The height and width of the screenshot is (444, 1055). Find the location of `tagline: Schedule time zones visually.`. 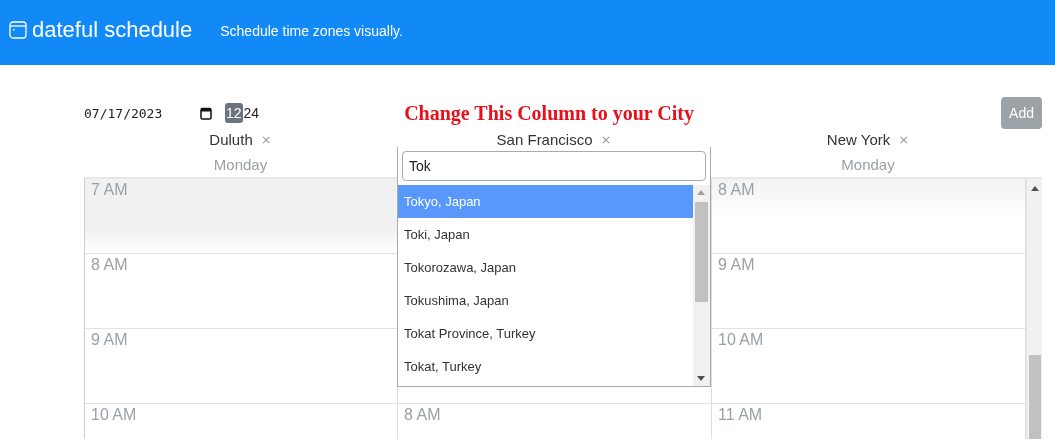

tagline: Schedule time zones visually. is located at coordinates (311, 30).